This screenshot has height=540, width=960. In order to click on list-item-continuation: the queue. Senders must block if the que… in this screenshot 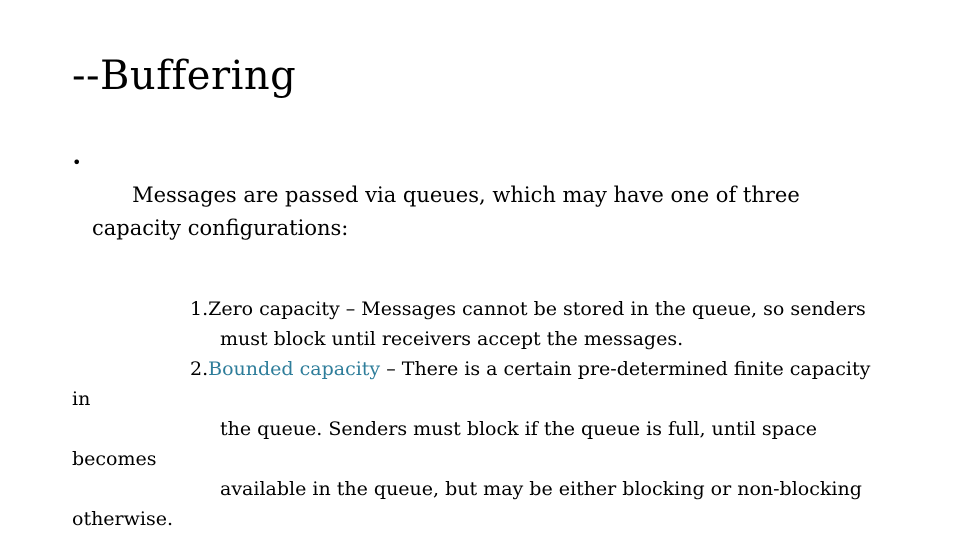, I will do `click(482, 444)`.